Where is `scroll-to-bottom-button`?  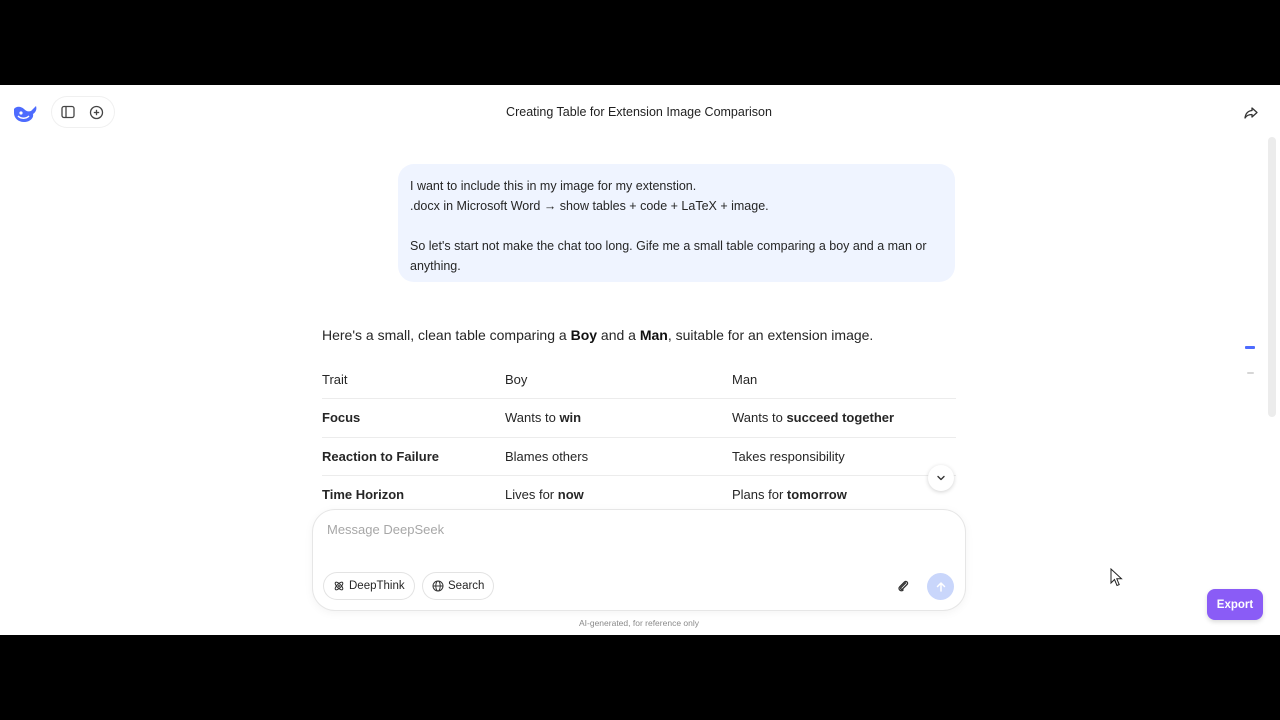 scroll-to-bottom-button is located at coordinates (941, 478).